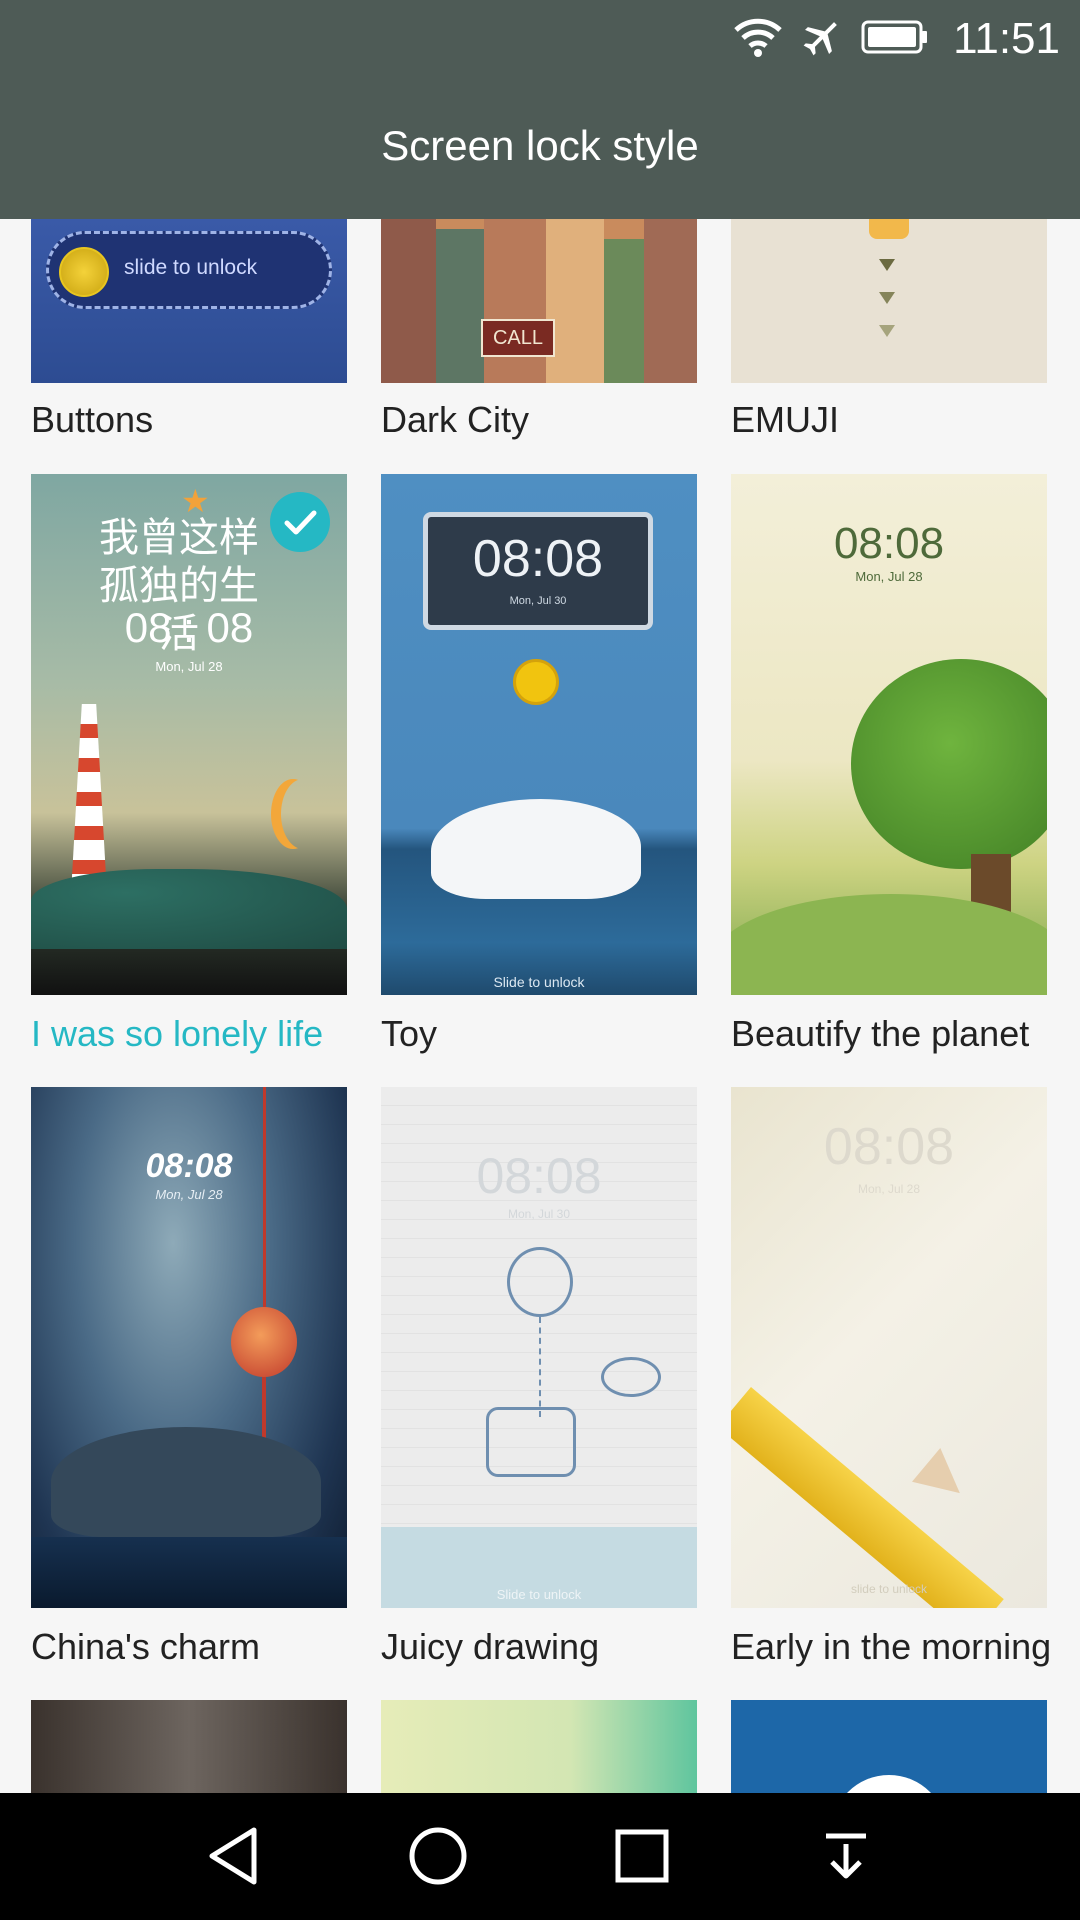  I want to click on theme-thumbnail-dark-city: CALL, so click(539, 301).